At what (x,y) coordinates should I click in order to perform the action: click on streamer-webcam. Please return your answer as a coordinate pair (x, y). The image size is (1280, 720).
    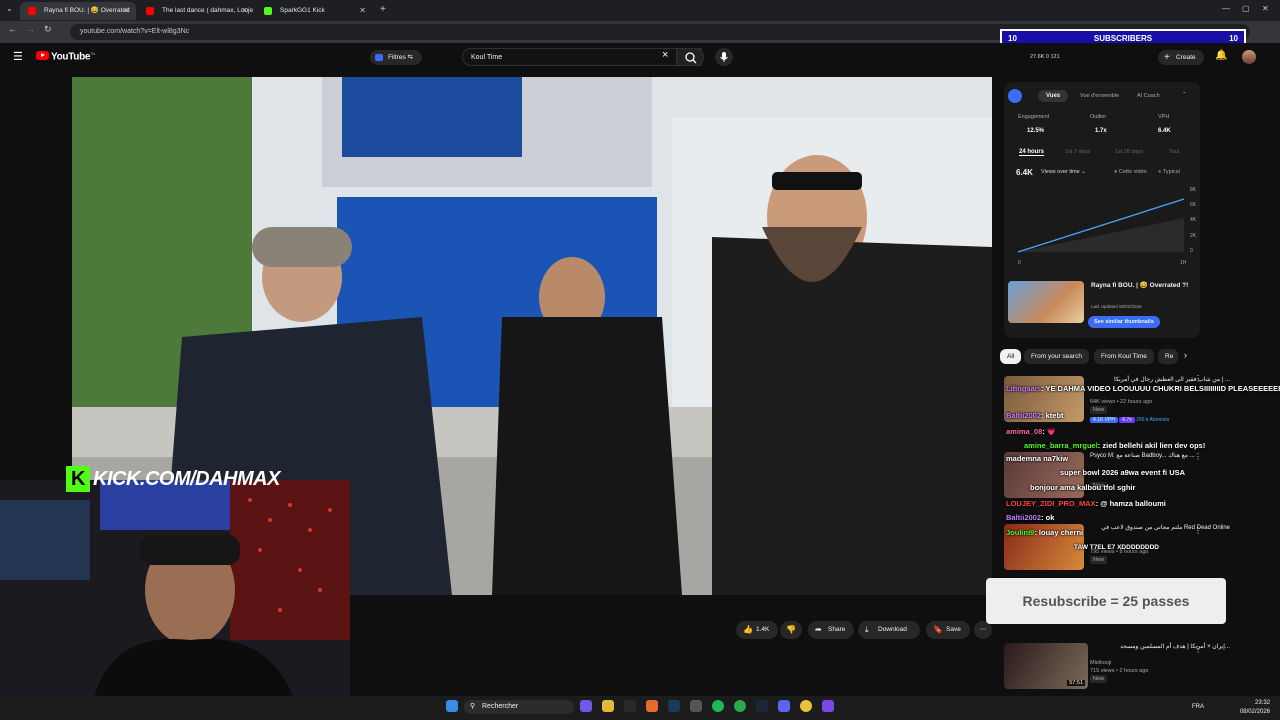
    Looking at the image, I should click on (175, 600).